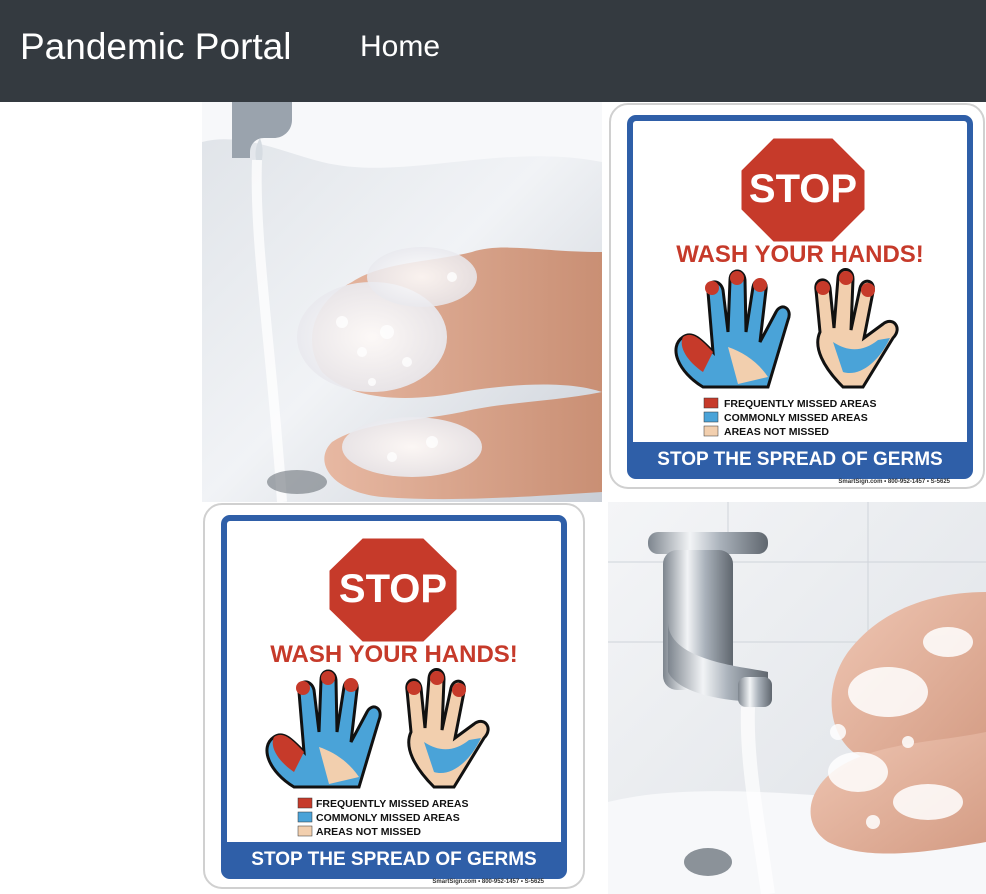 The height and width of the screenshot is (894, 986). What do you see at coordinates (493, 51) in the screenshot?
I see `top-navbar: Pandemic Portal Home` at bounding box center [493, 51].